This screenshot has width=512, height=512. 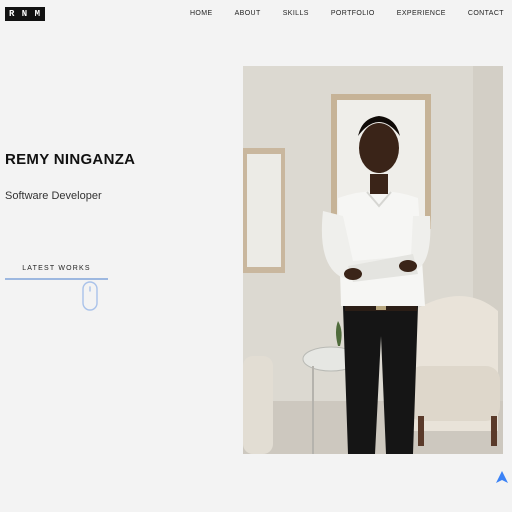 I want to click on nav-link-skills: SKILLS, so click(x=296, y=13).